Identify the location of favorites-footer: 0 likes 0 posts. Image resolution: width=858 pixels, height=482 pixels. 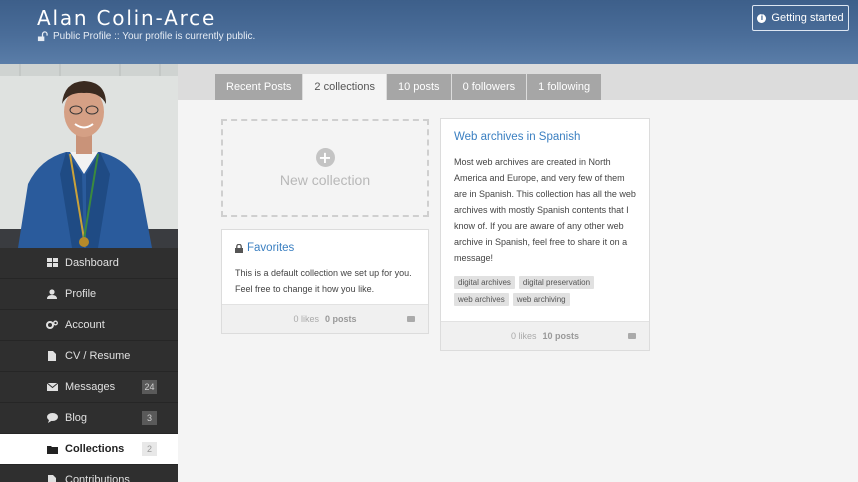
(325, 318).